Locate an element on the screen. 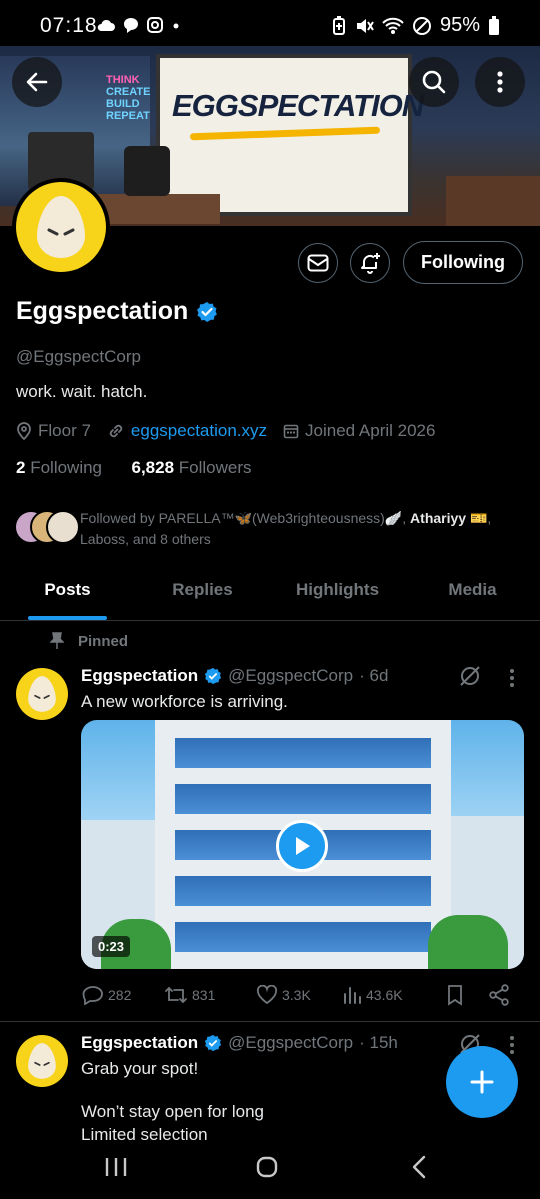  profile-avatar is located at coordinates (61, 227).